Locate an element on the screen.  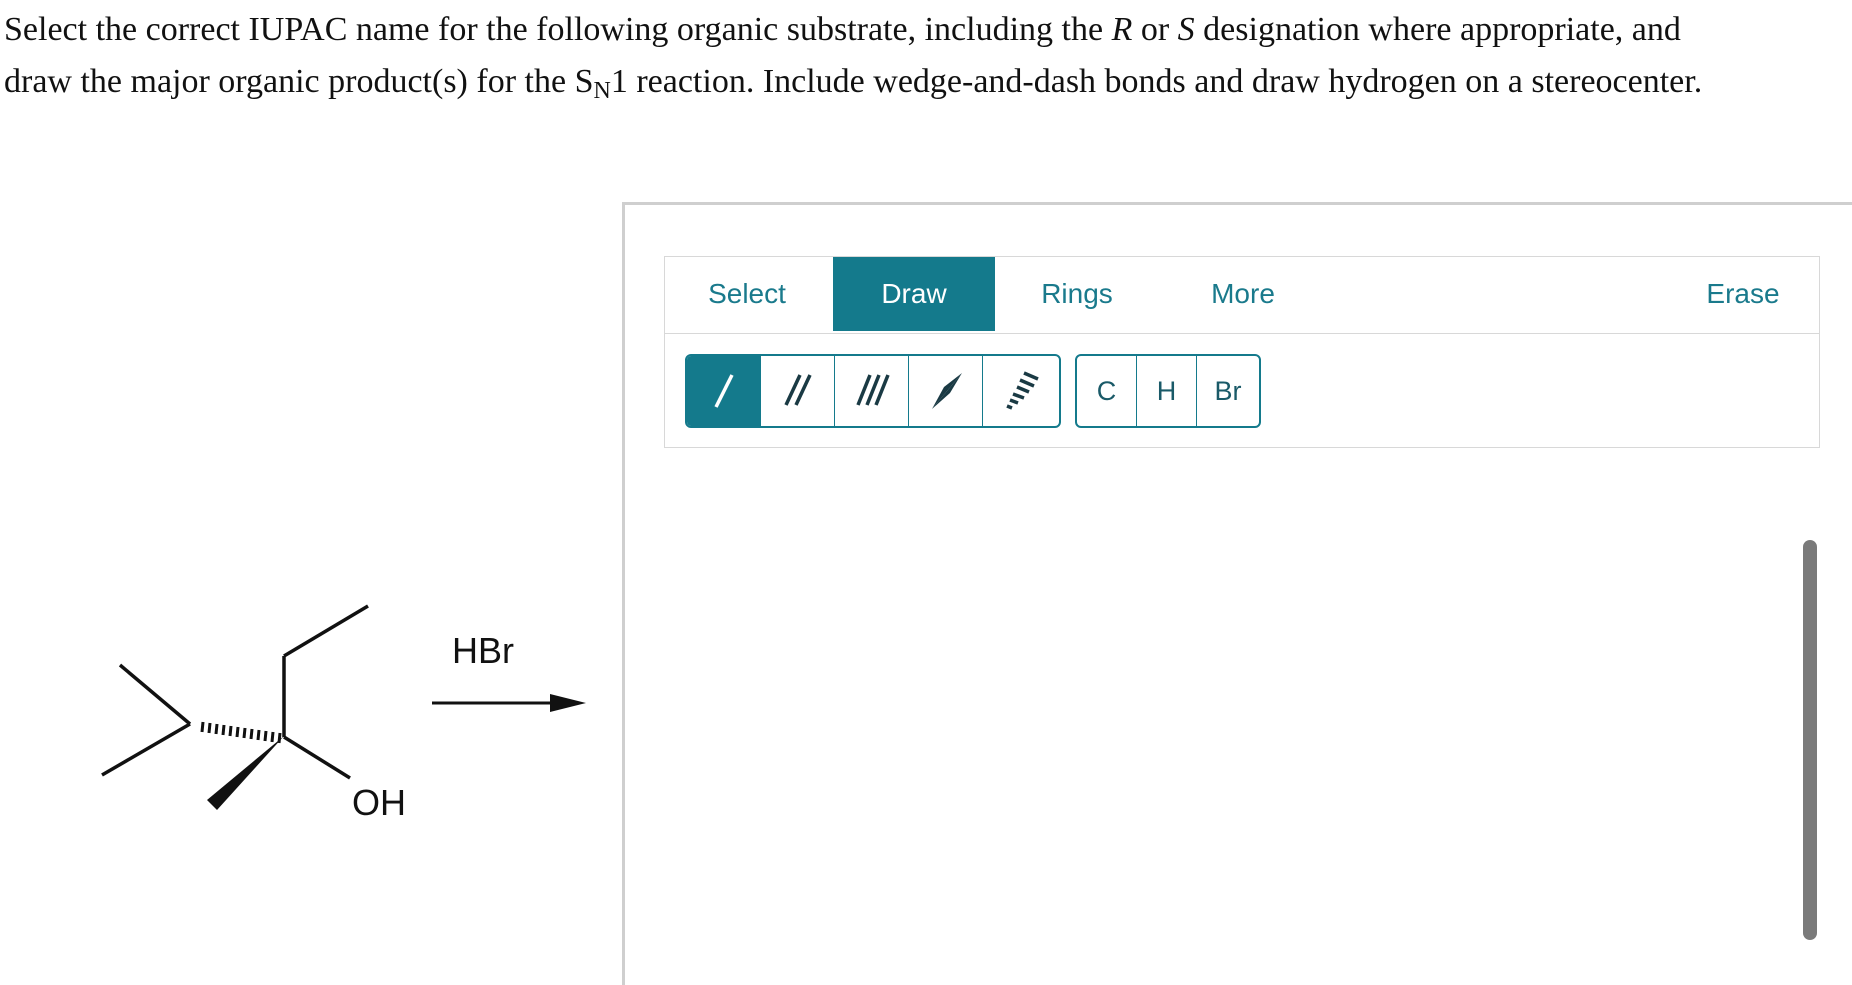
reagent-label: HBr is located at coordinates (483, 650).